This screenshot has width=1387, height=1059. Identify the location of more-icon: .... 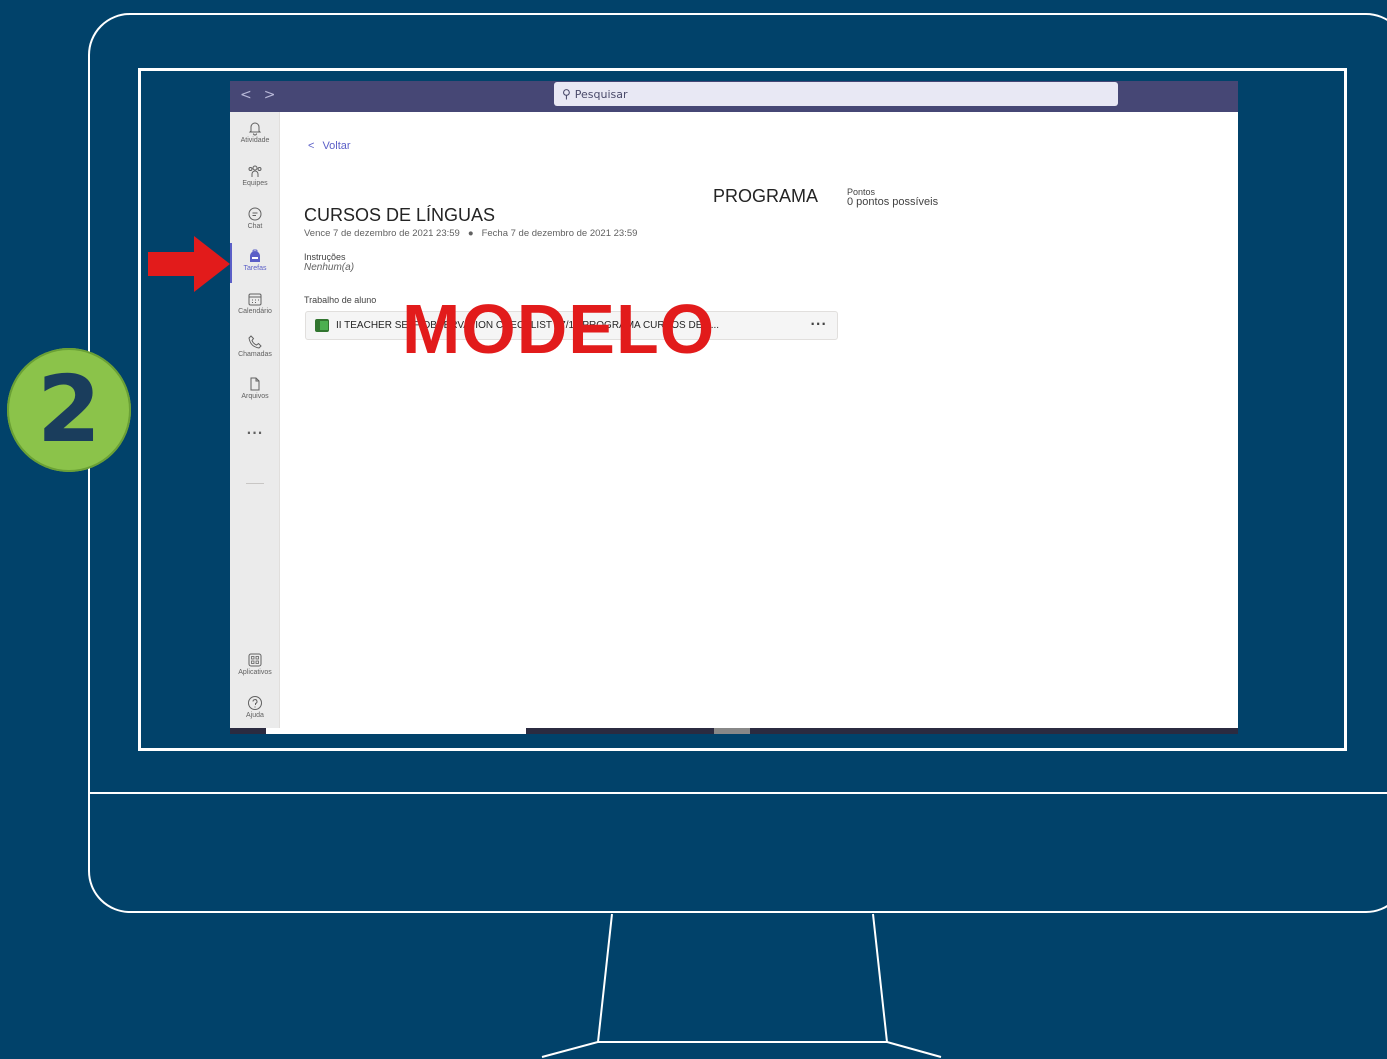
(255, 430).